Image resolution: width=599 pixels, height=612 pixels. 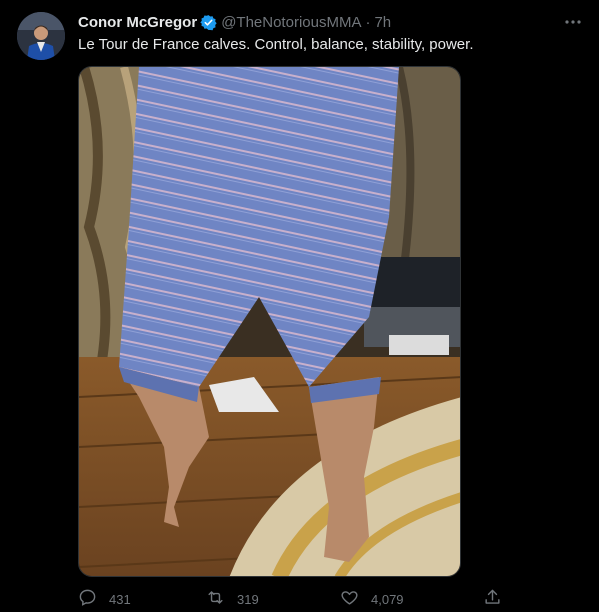 I want to click on more-icon, so click(x=573, y=22).